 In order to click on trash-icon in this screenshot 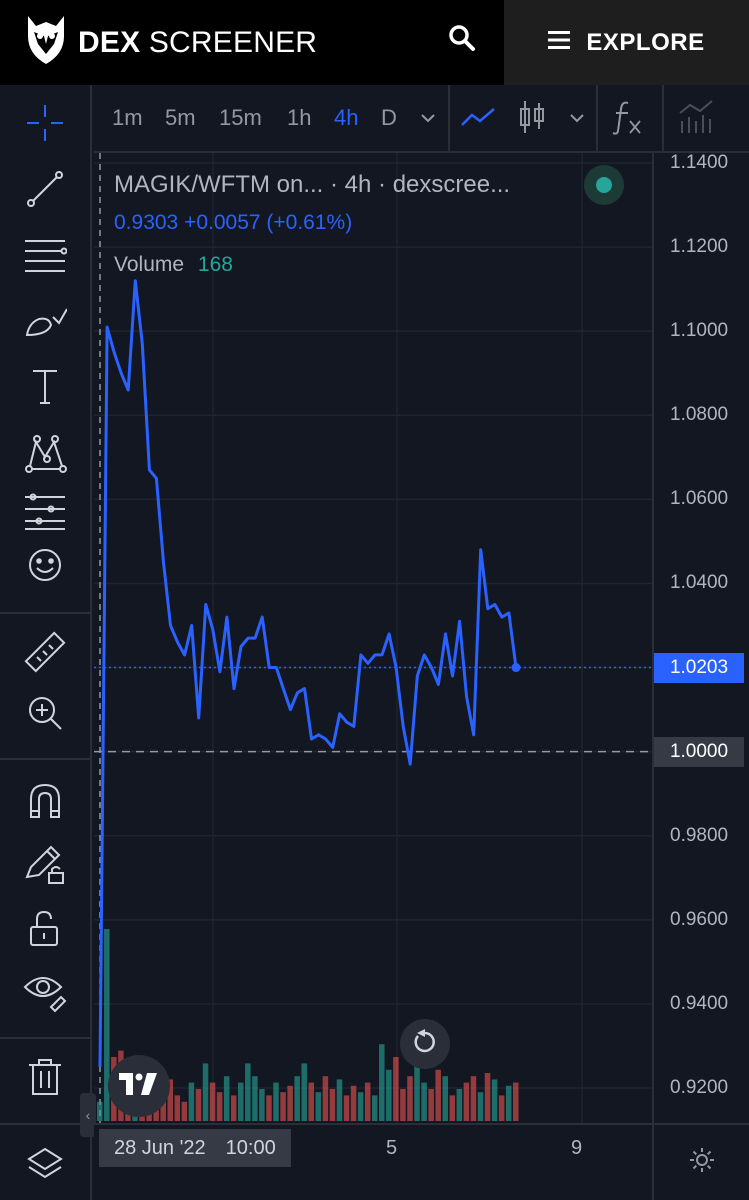, I will do `click(45, 1079)`.